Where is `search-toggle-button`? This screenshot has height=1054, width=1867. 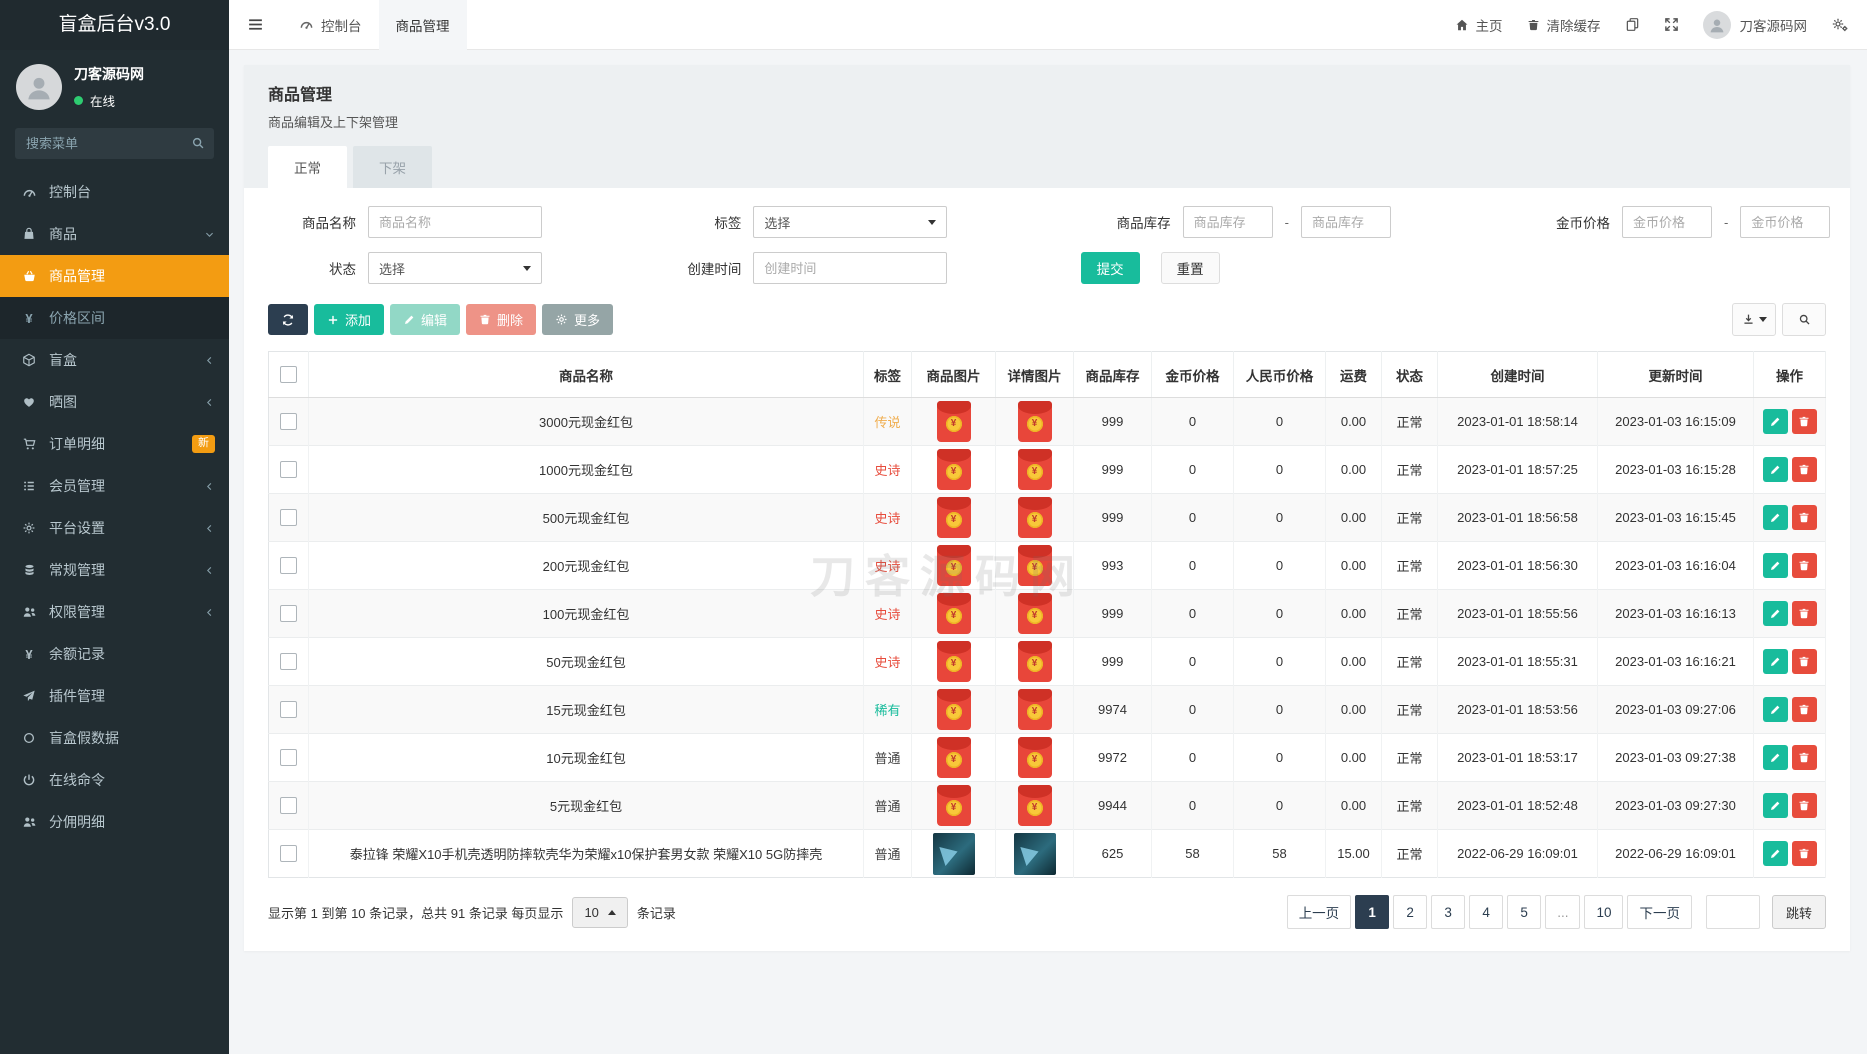
search-toggle-button is located at coordinates (1804, 319).